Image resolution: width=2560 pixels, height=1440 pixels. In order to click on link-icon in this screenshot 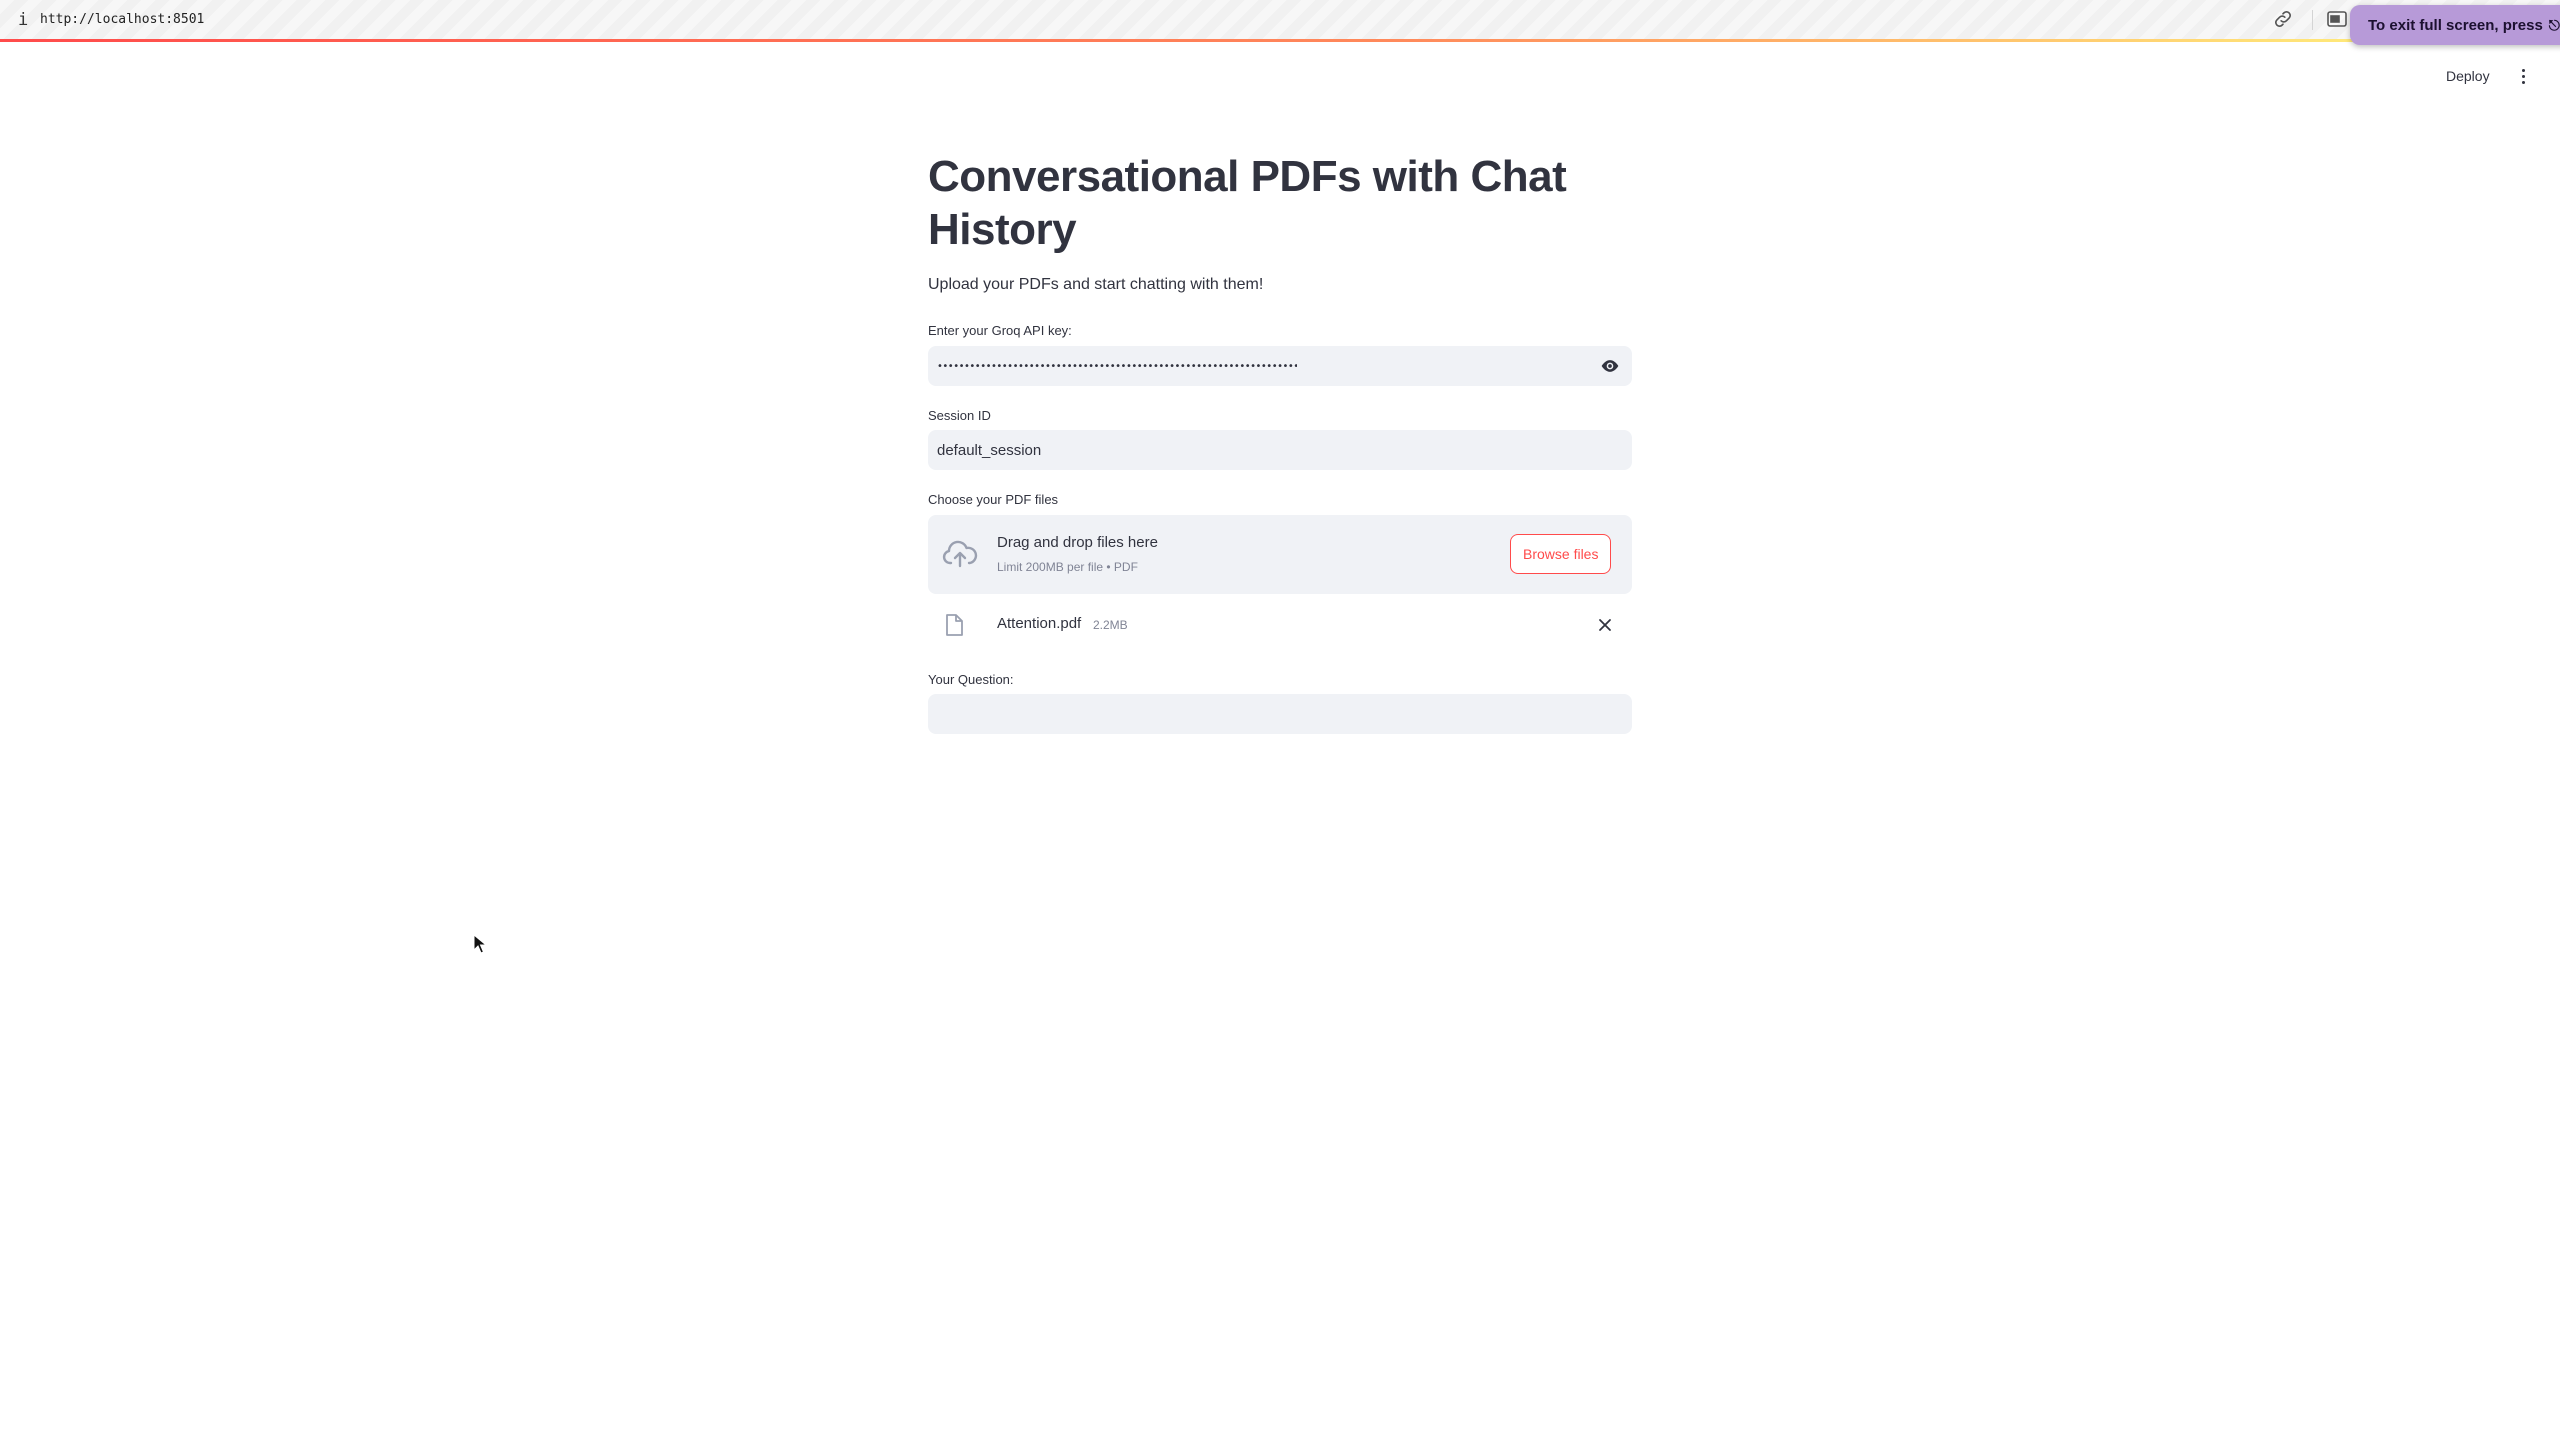, I will do `click(2283, 19)`.